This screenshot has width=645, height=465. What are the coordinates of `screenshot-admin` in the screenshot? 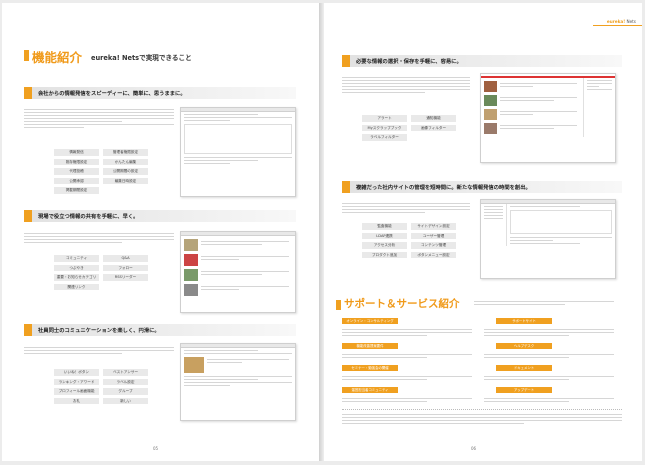 It's located at (548, 239).